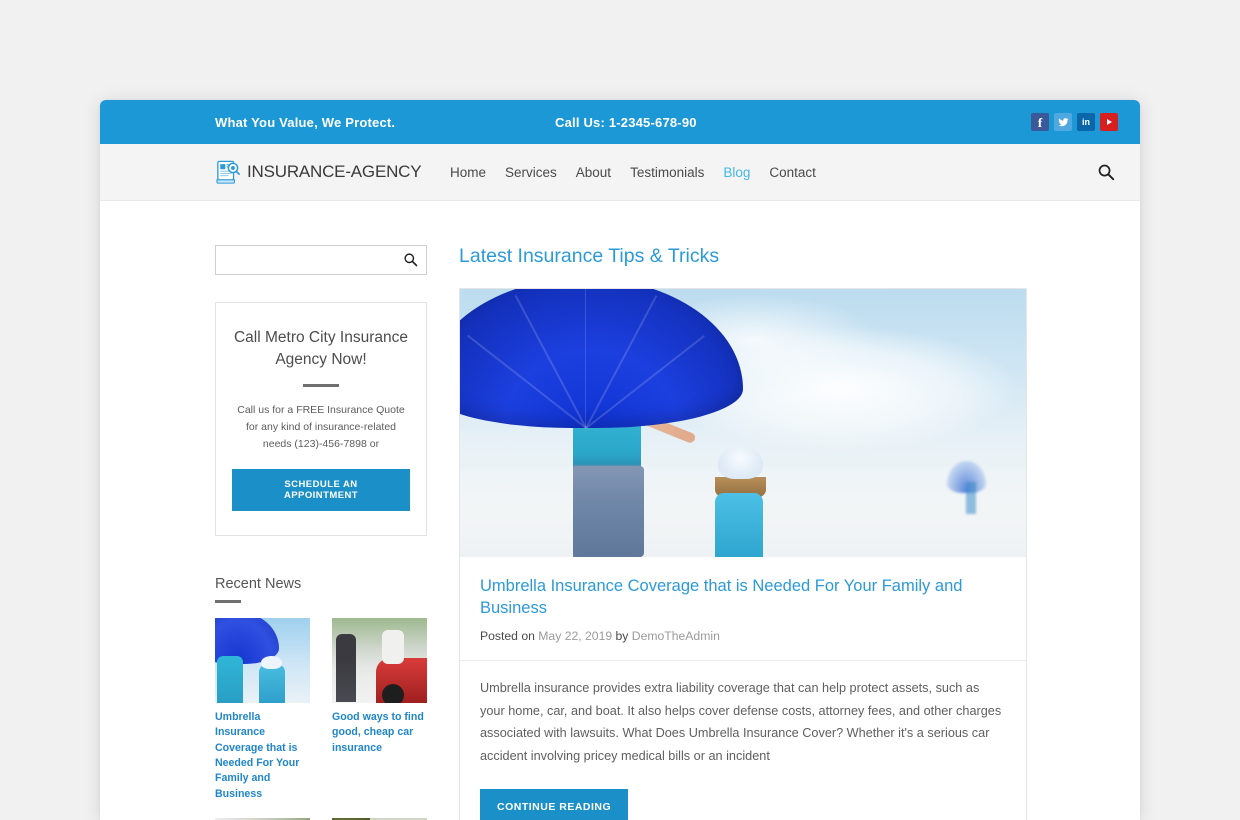 Image resolution: width=1240 pixels, height=820 pixels. I want to click on brand-name: INSURANCE-AGENCY, so click(334, 171).